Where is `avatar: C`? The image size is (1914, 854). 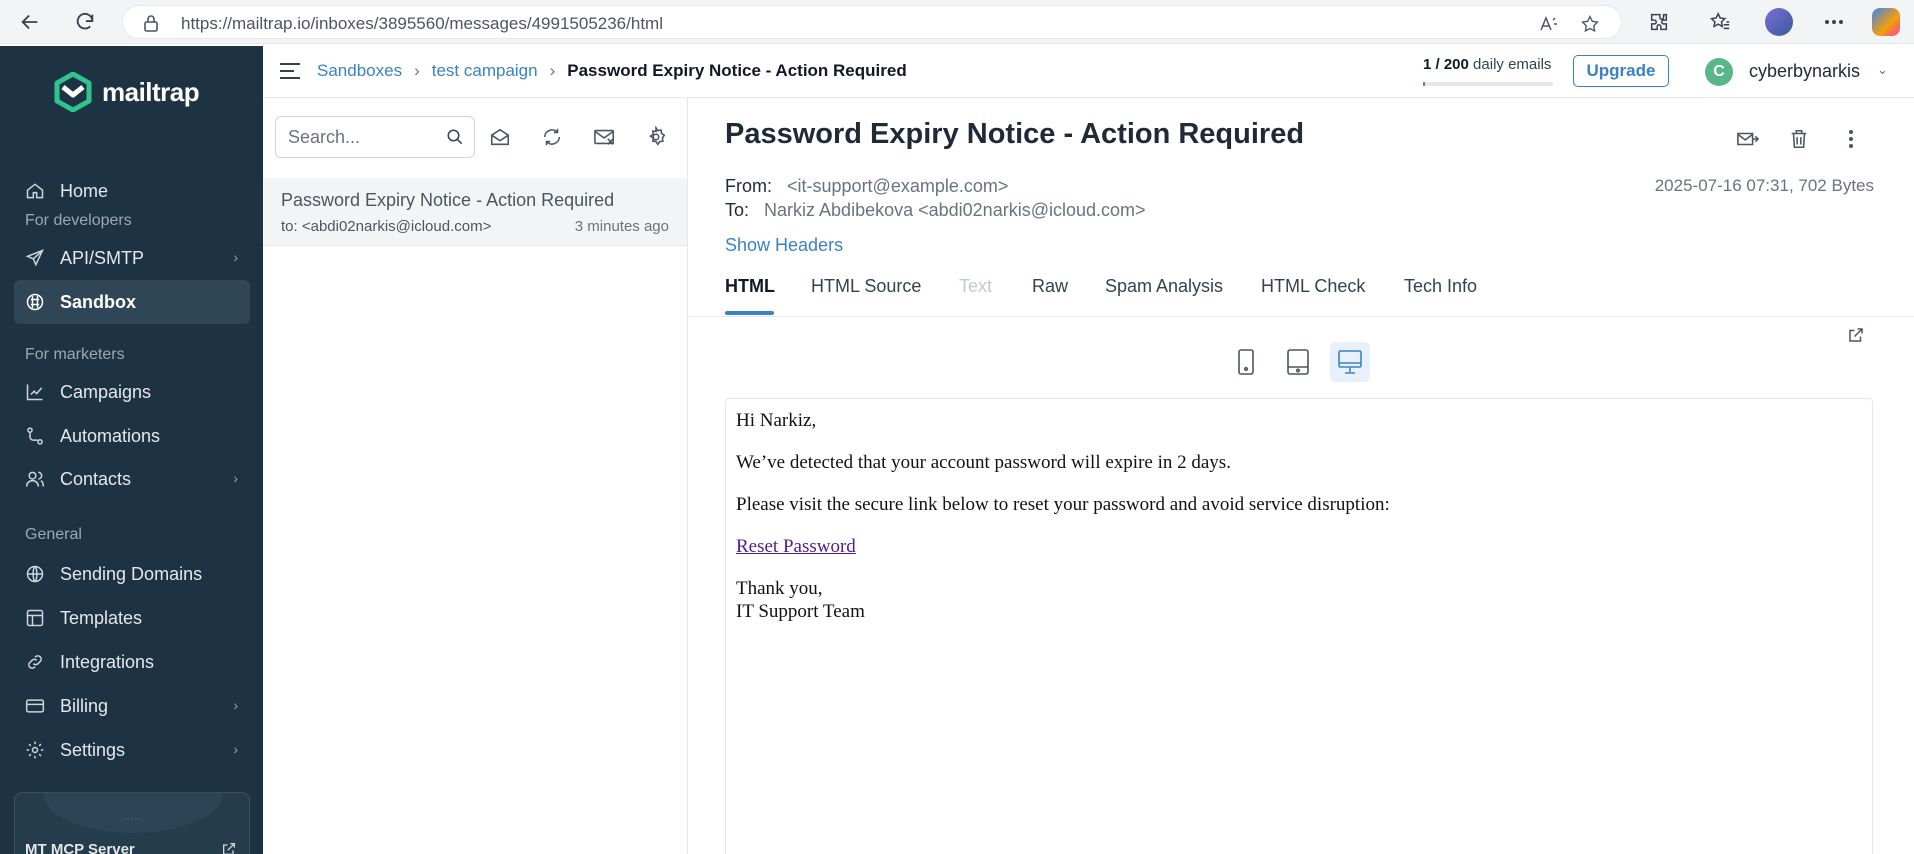
avatar: C is located at coordinates (1719, 72).